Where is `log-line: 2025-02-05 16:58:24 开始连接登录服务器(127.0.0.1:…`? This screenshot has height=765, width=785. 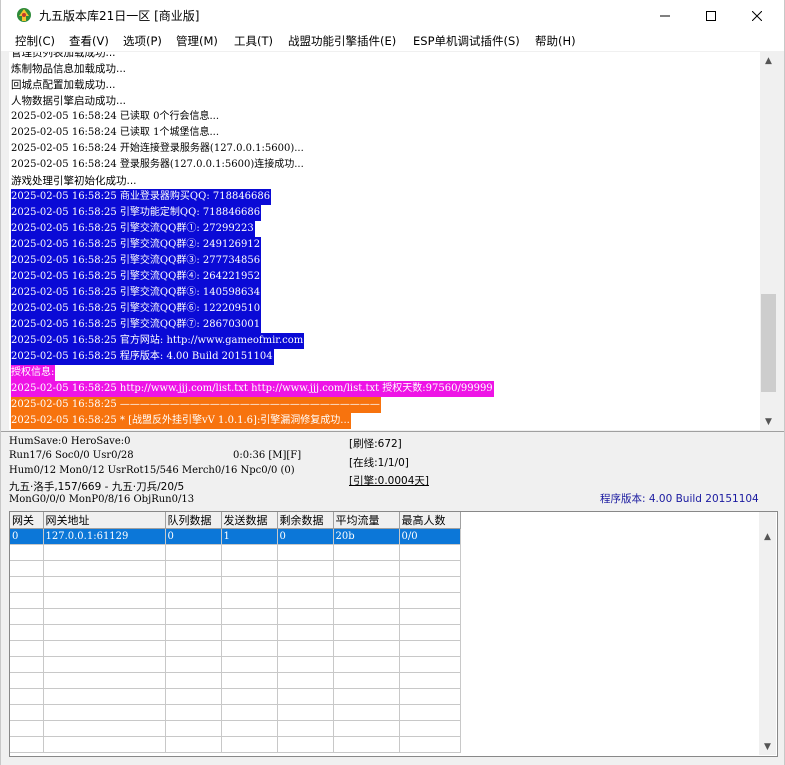 log-line: 2025-02-05 16:58:24 开始连接登录服务器(127.0.0.1:… is located at coordinates (157, 148).